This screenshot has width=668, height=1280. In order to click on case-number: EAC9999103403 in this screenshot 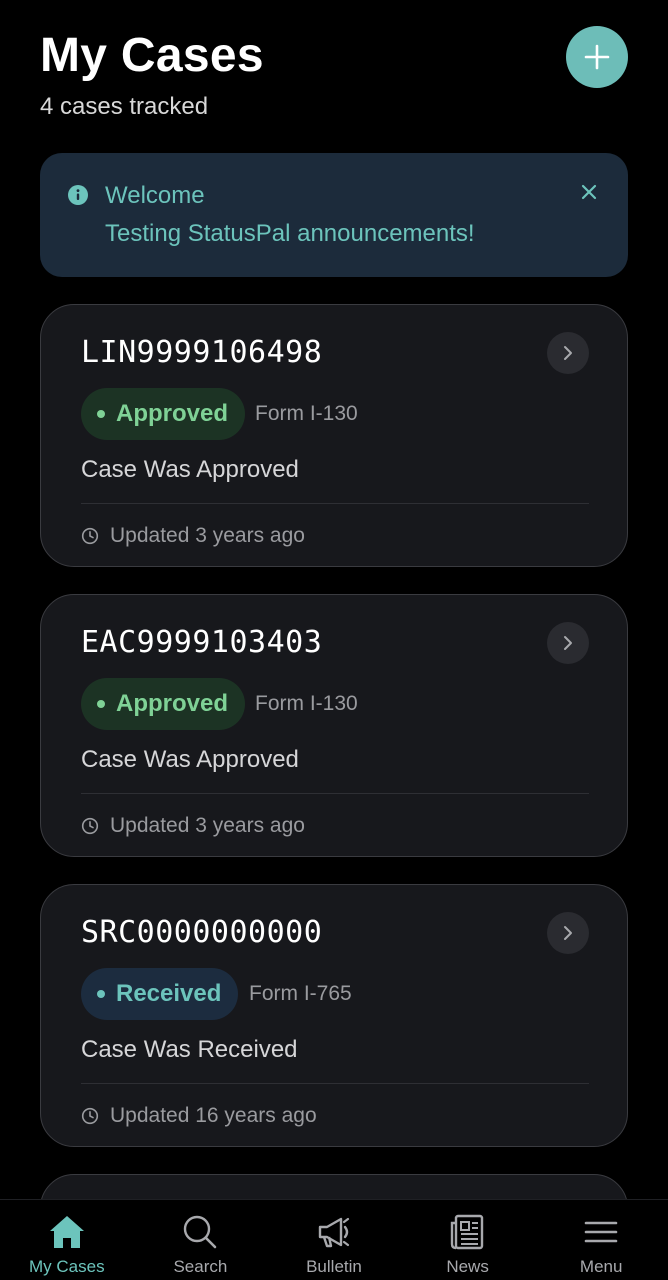, I will do `click(202, 642)`.